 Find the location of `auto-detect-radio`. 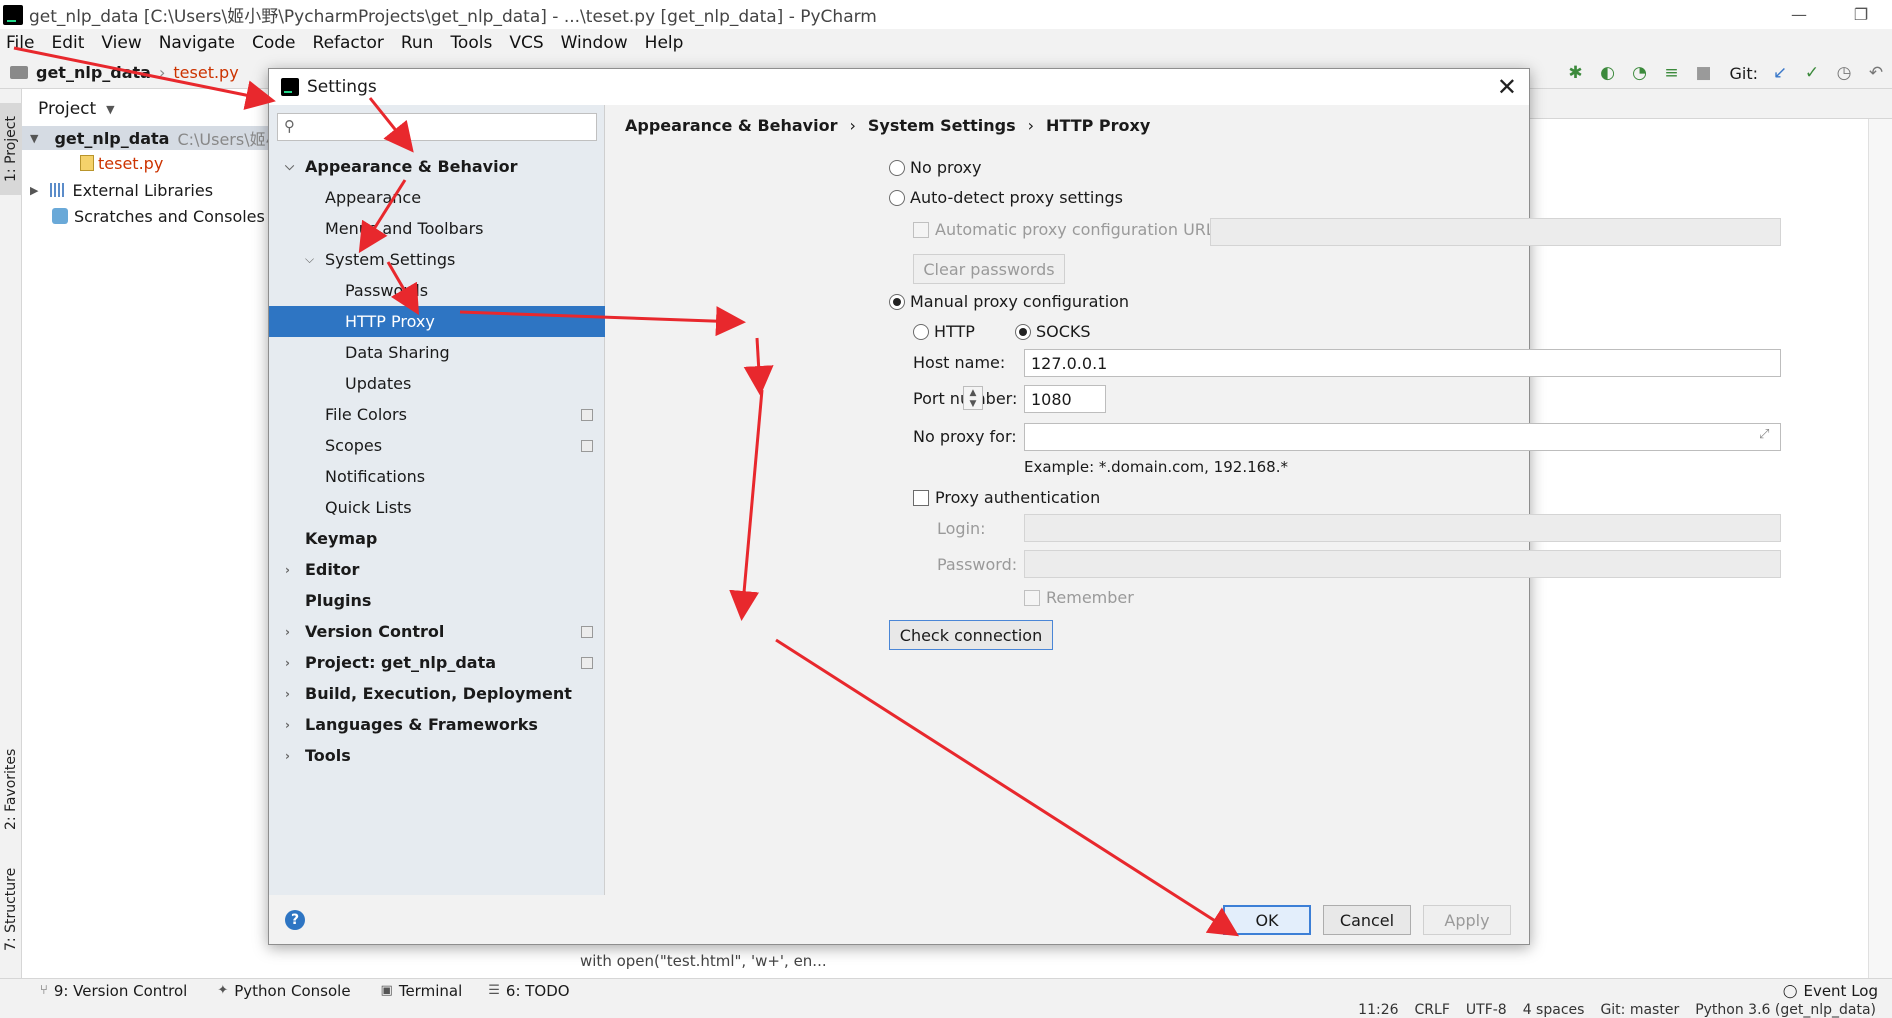

auto-detect-radio is located at coordinates (897, 198).